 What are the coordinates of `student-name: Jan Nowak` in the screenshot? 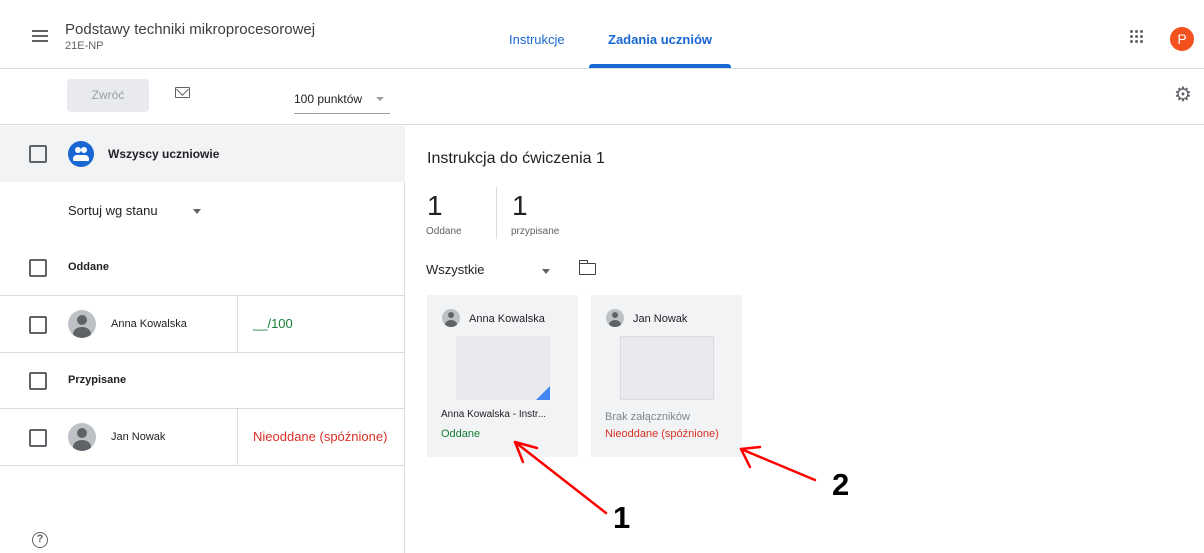 It's located at (138, 437).